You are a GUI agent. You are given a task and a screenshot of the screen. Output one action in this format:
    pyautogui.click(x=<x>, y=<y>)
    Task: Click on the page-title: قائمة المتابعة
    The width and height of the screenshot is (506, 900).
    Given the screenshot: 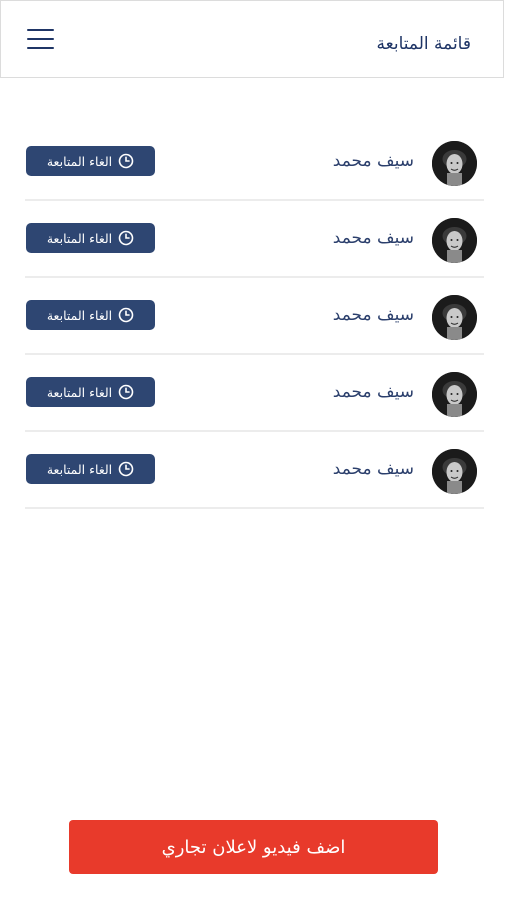 What is the action you would take?
    pyautogui.click(x=423, y=44)
    